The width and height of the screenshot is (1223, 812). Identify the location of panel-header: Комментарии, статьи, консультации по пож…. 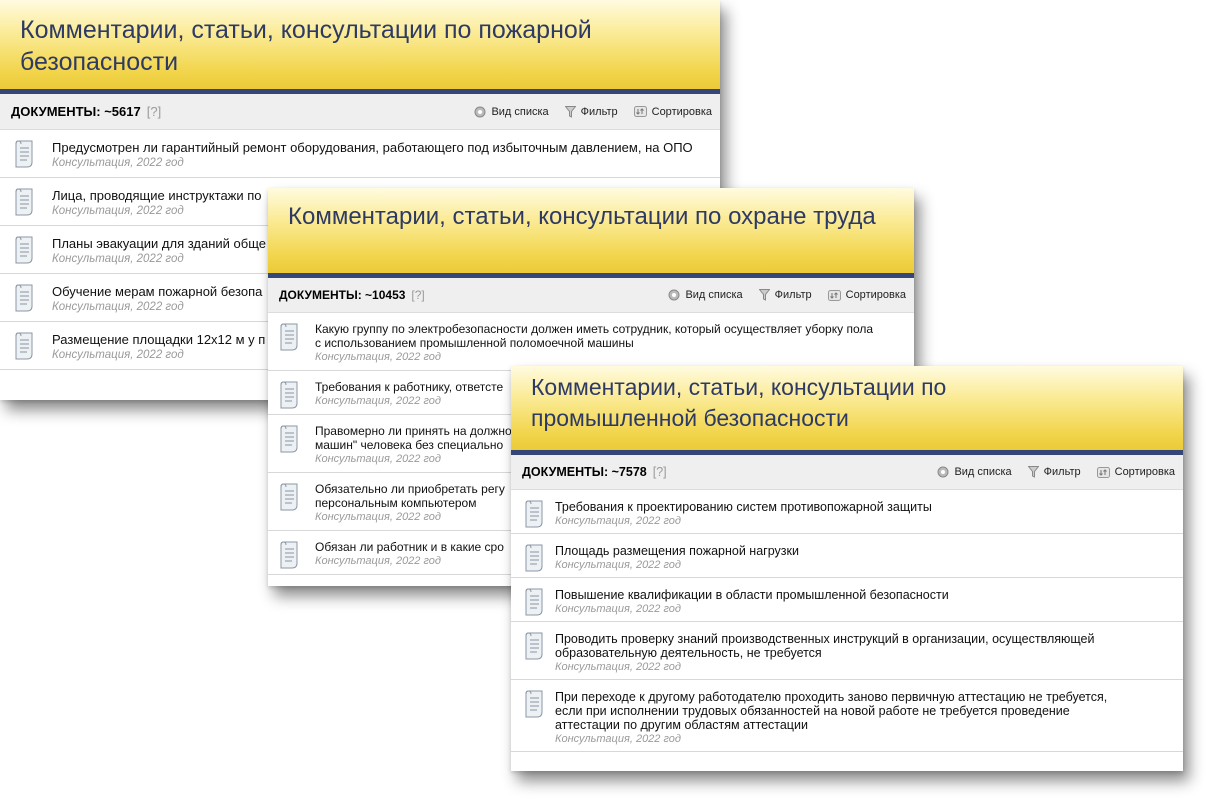
(360, 47).